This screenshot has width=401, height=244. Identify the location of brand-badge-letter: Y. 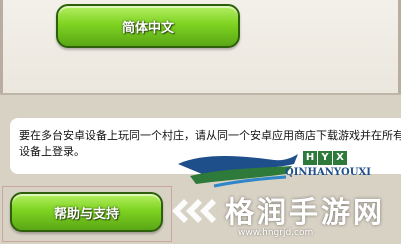
(325, 158).